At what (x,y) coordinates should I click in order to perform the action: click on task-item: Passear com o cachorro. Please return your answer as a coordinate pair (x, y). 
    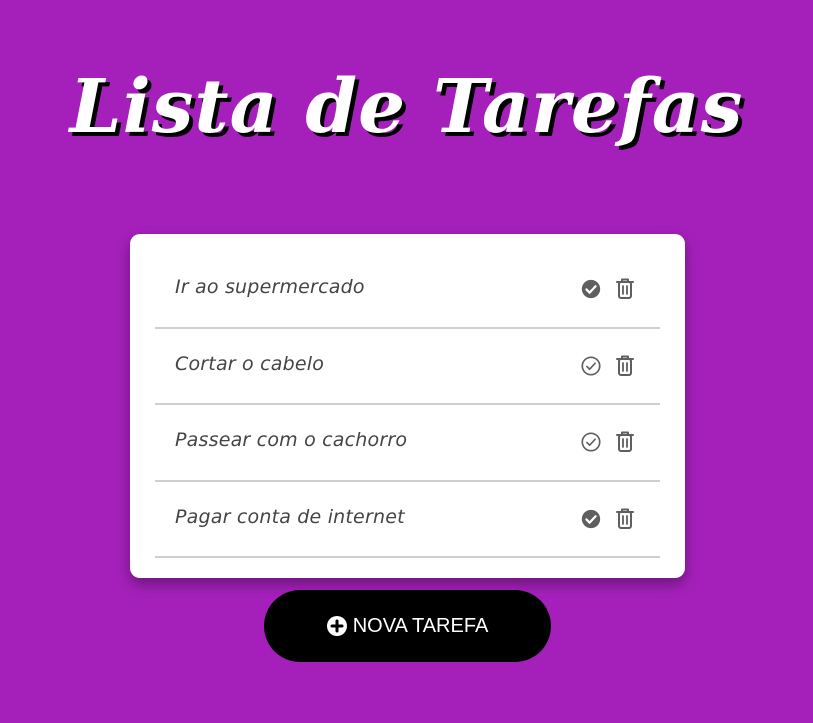
    Looking at the image, I should click on (407, 443).